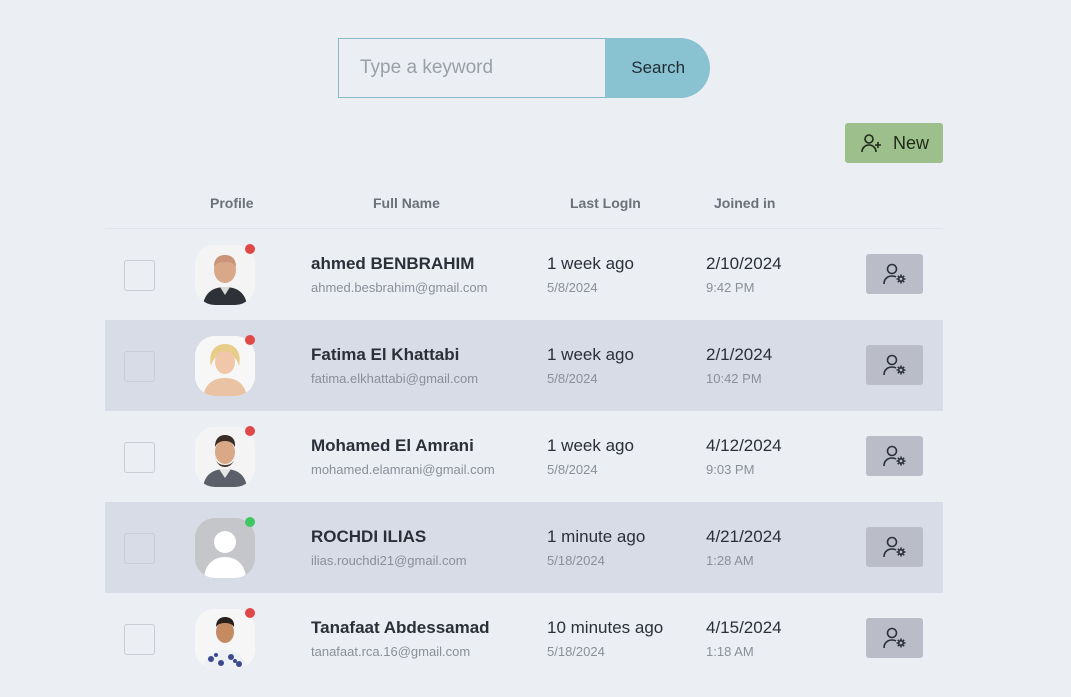  What do you see at coordinates (745, 203) in the screenshot?
I see `header-joined-in: Joined in` at bounding box center [745, 203].